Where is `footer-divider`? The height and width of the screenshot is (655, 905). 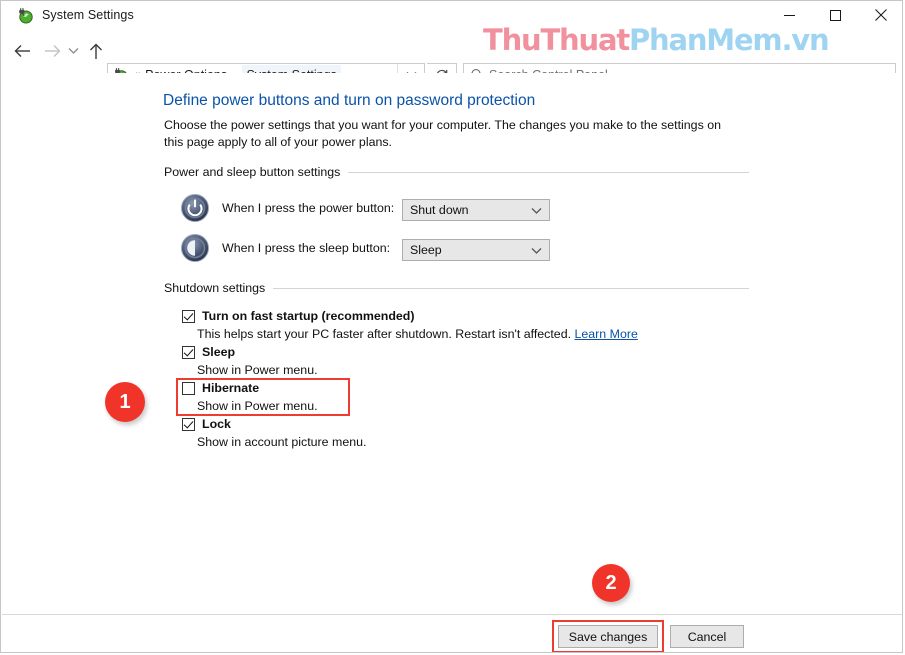 footer-divider is located at coordinates (452, 614).